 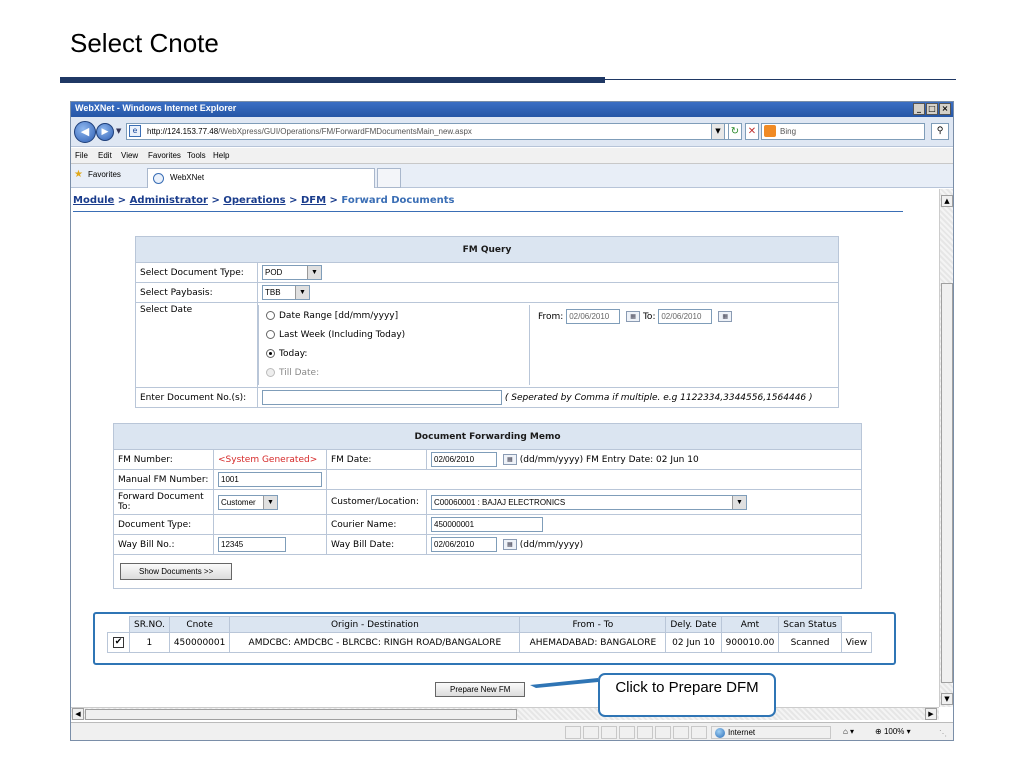 What do you see at coordinates (947, 483) in the screenshot?
I see `vertical-scroll-thumb` at bounding box center [947, 483].